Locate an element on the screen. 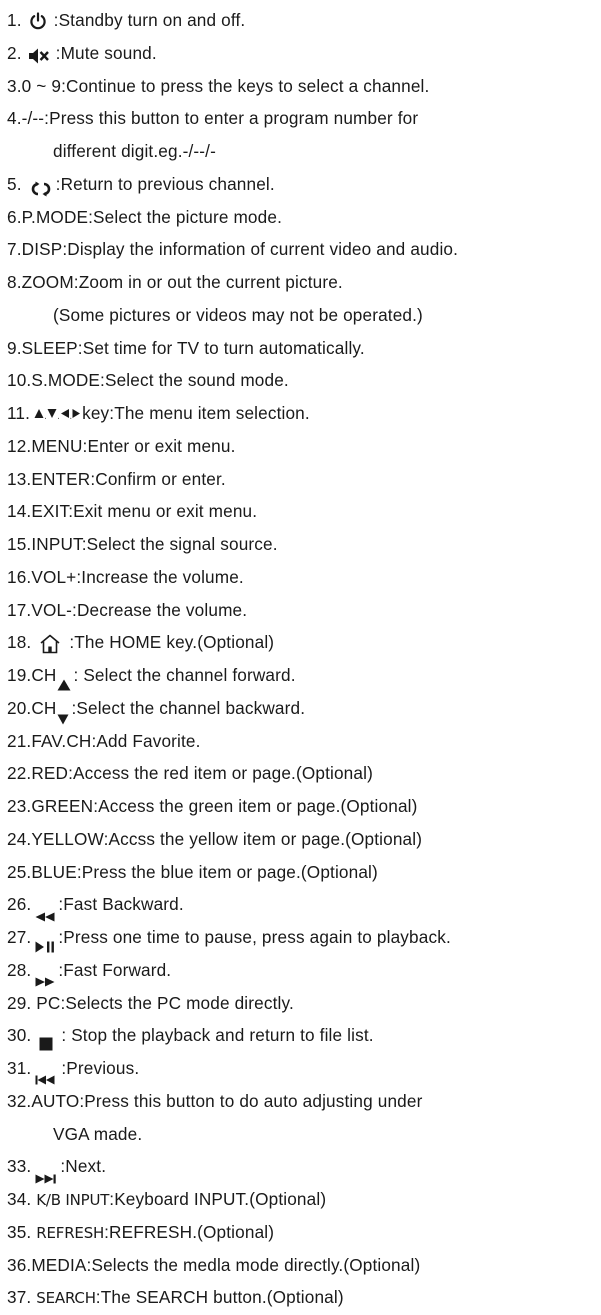 This screenshot has width=601, height=1315. item-text: 17.VOL-:Decrease the volume. is located at coordinates (127, 609).